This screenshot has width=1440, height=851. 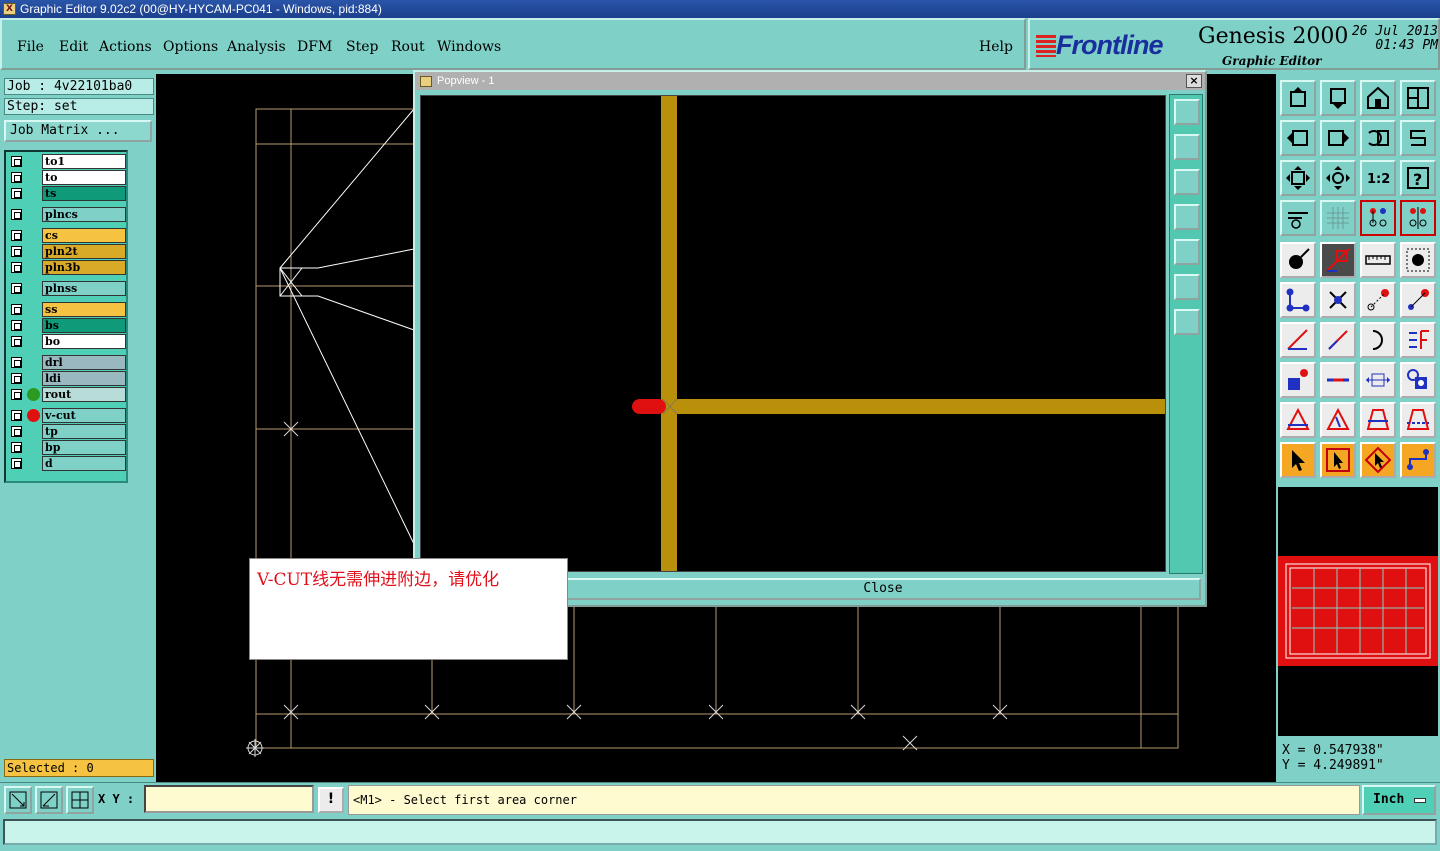 I want to click on layer-row-pln2t: pln2t, so click(x=67, y=251).